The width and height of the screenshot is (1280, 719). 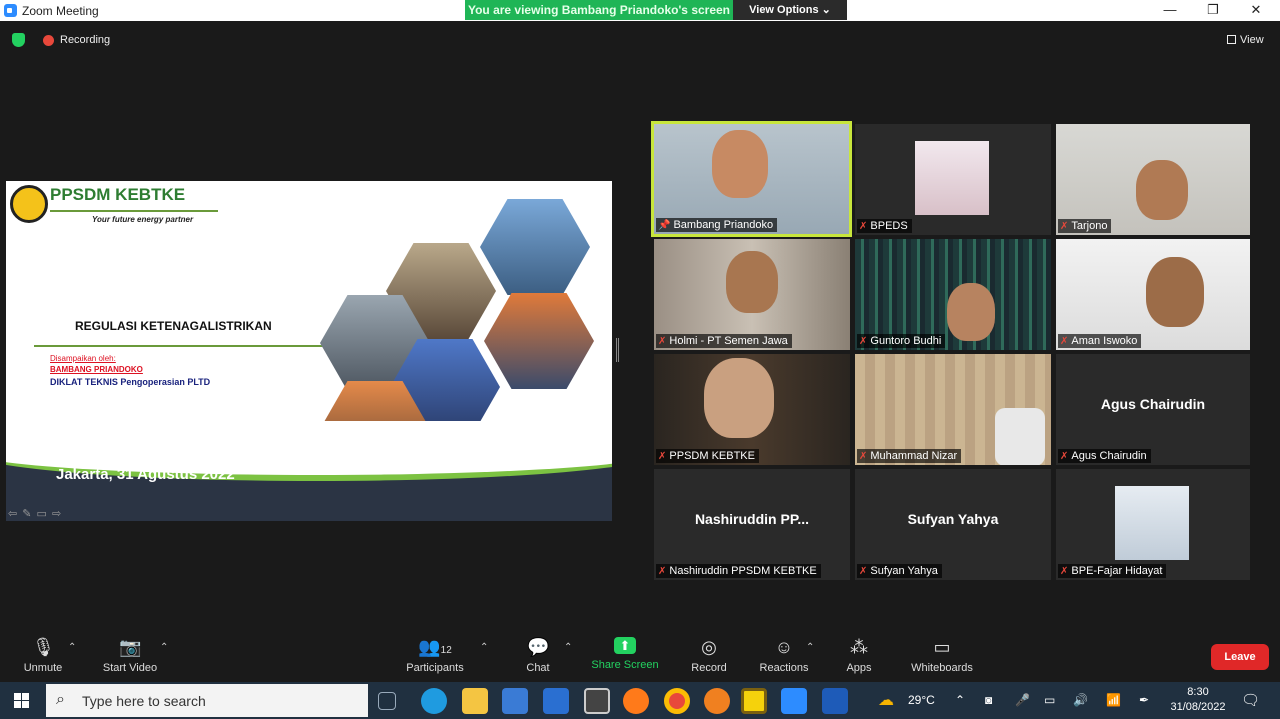 I want to click on battery-icon: ▭, so click(x=1049, y=700).